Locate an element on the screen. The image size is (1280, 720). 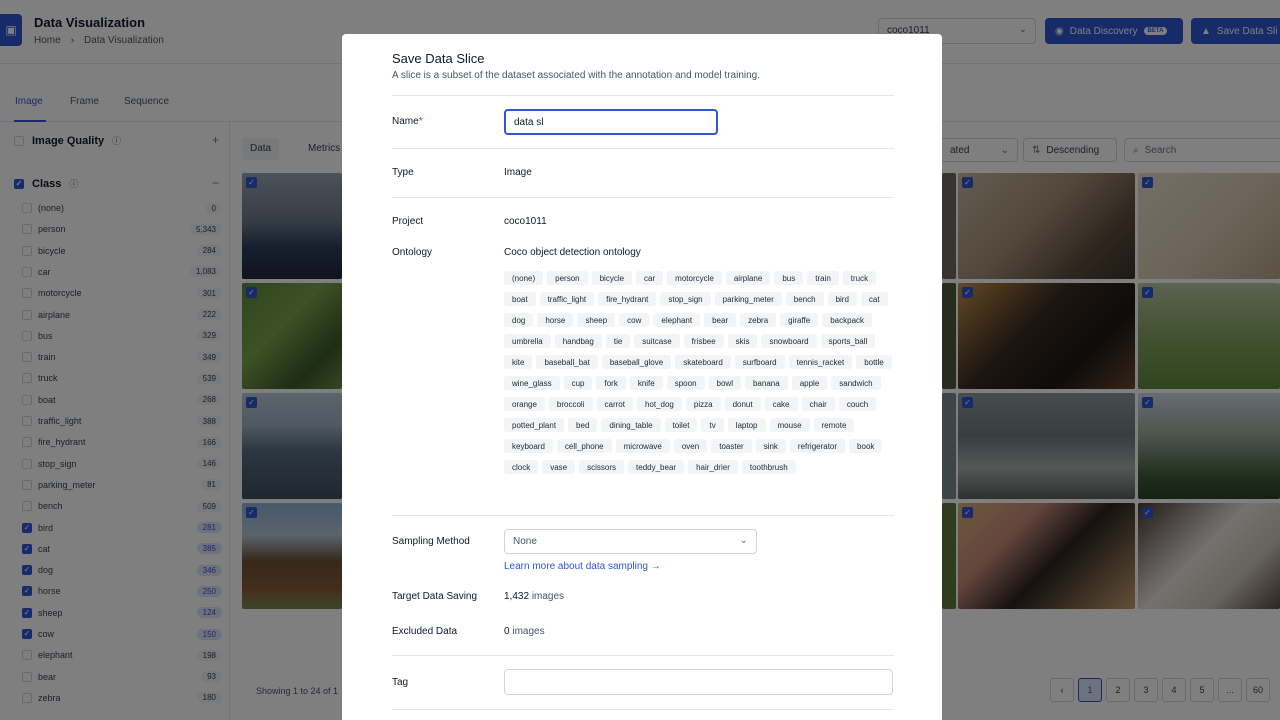
ontology-class-tag: vase is located at coordinates (559, 467).